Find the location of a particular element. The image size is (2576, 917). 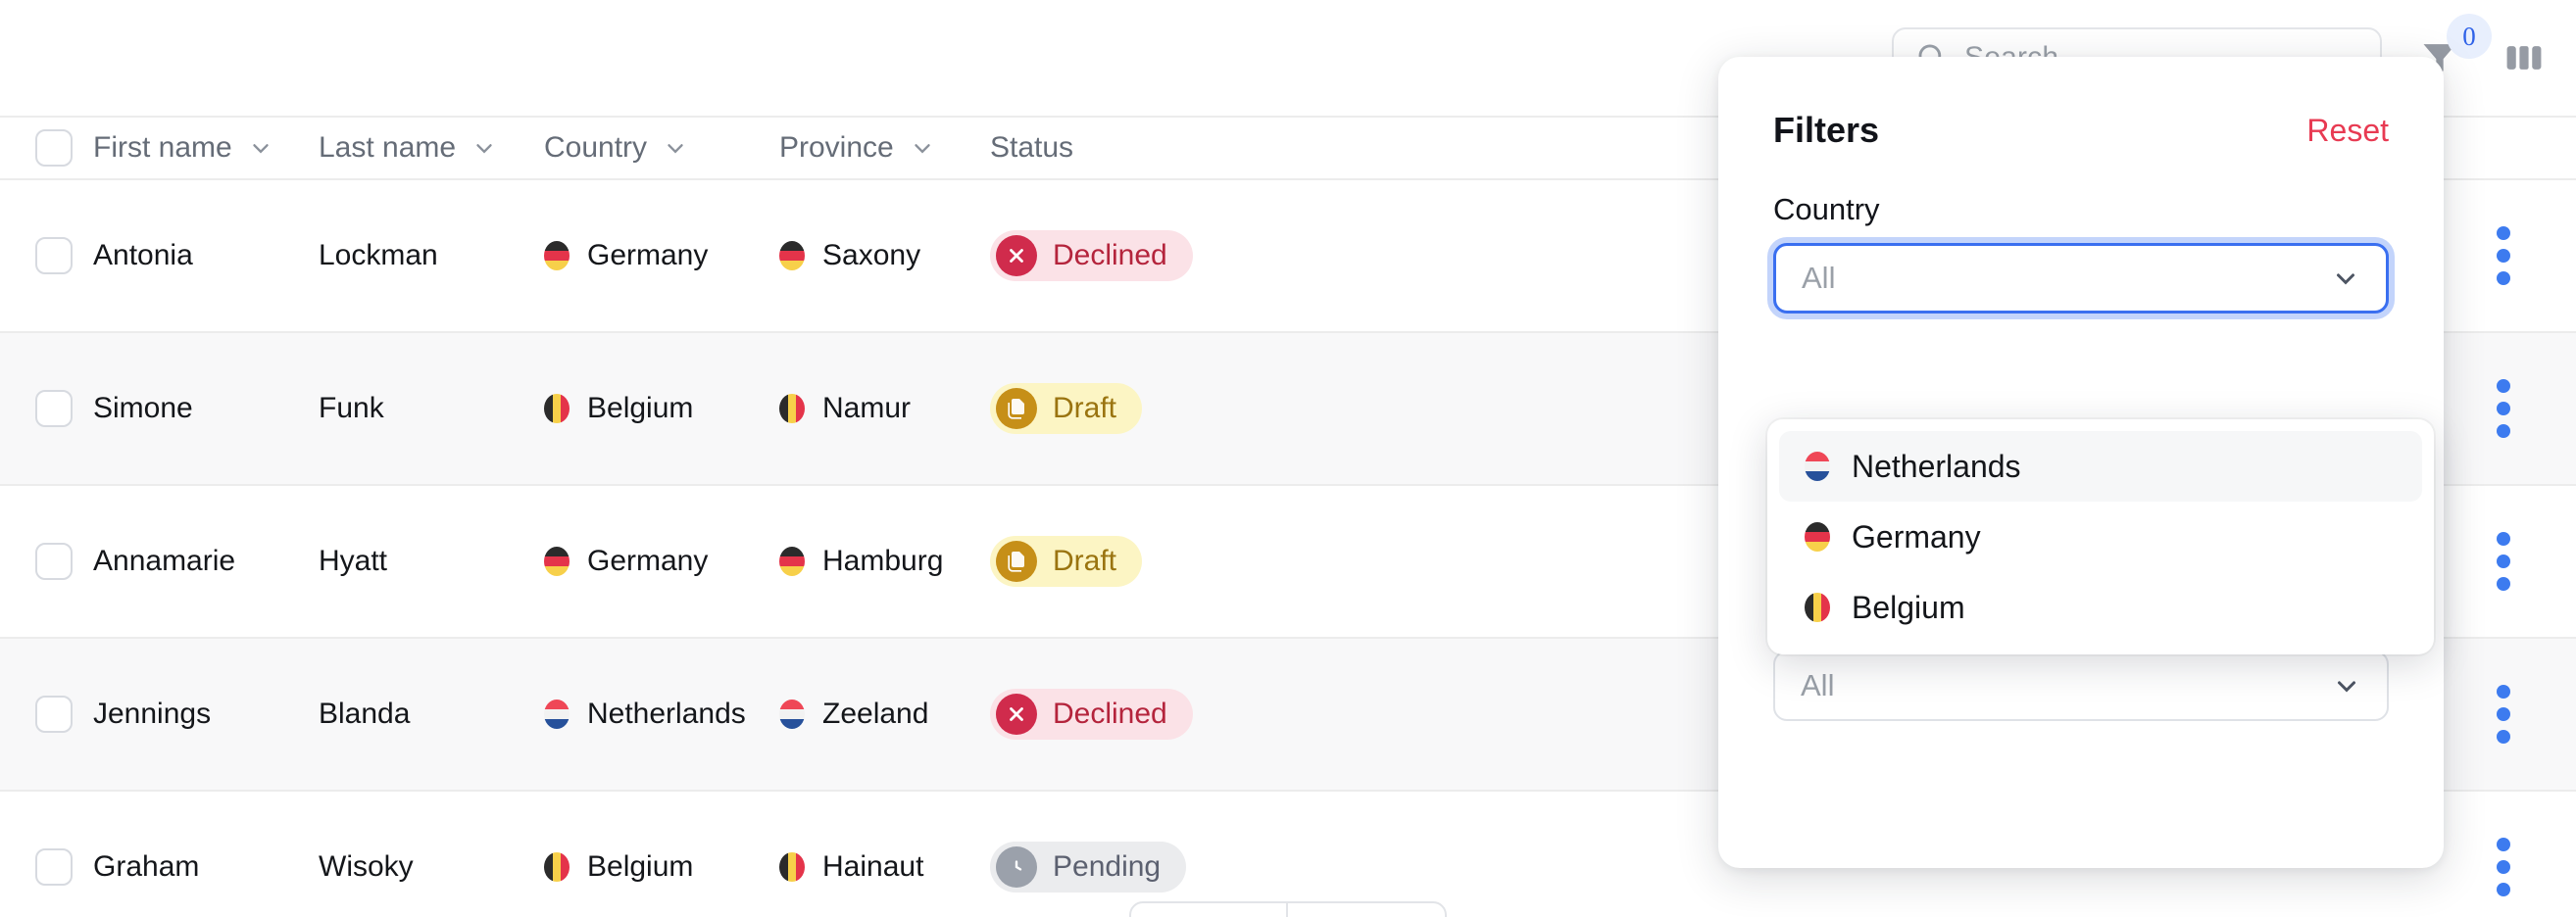

column-label: Last name is located at coordinates (388, 147).